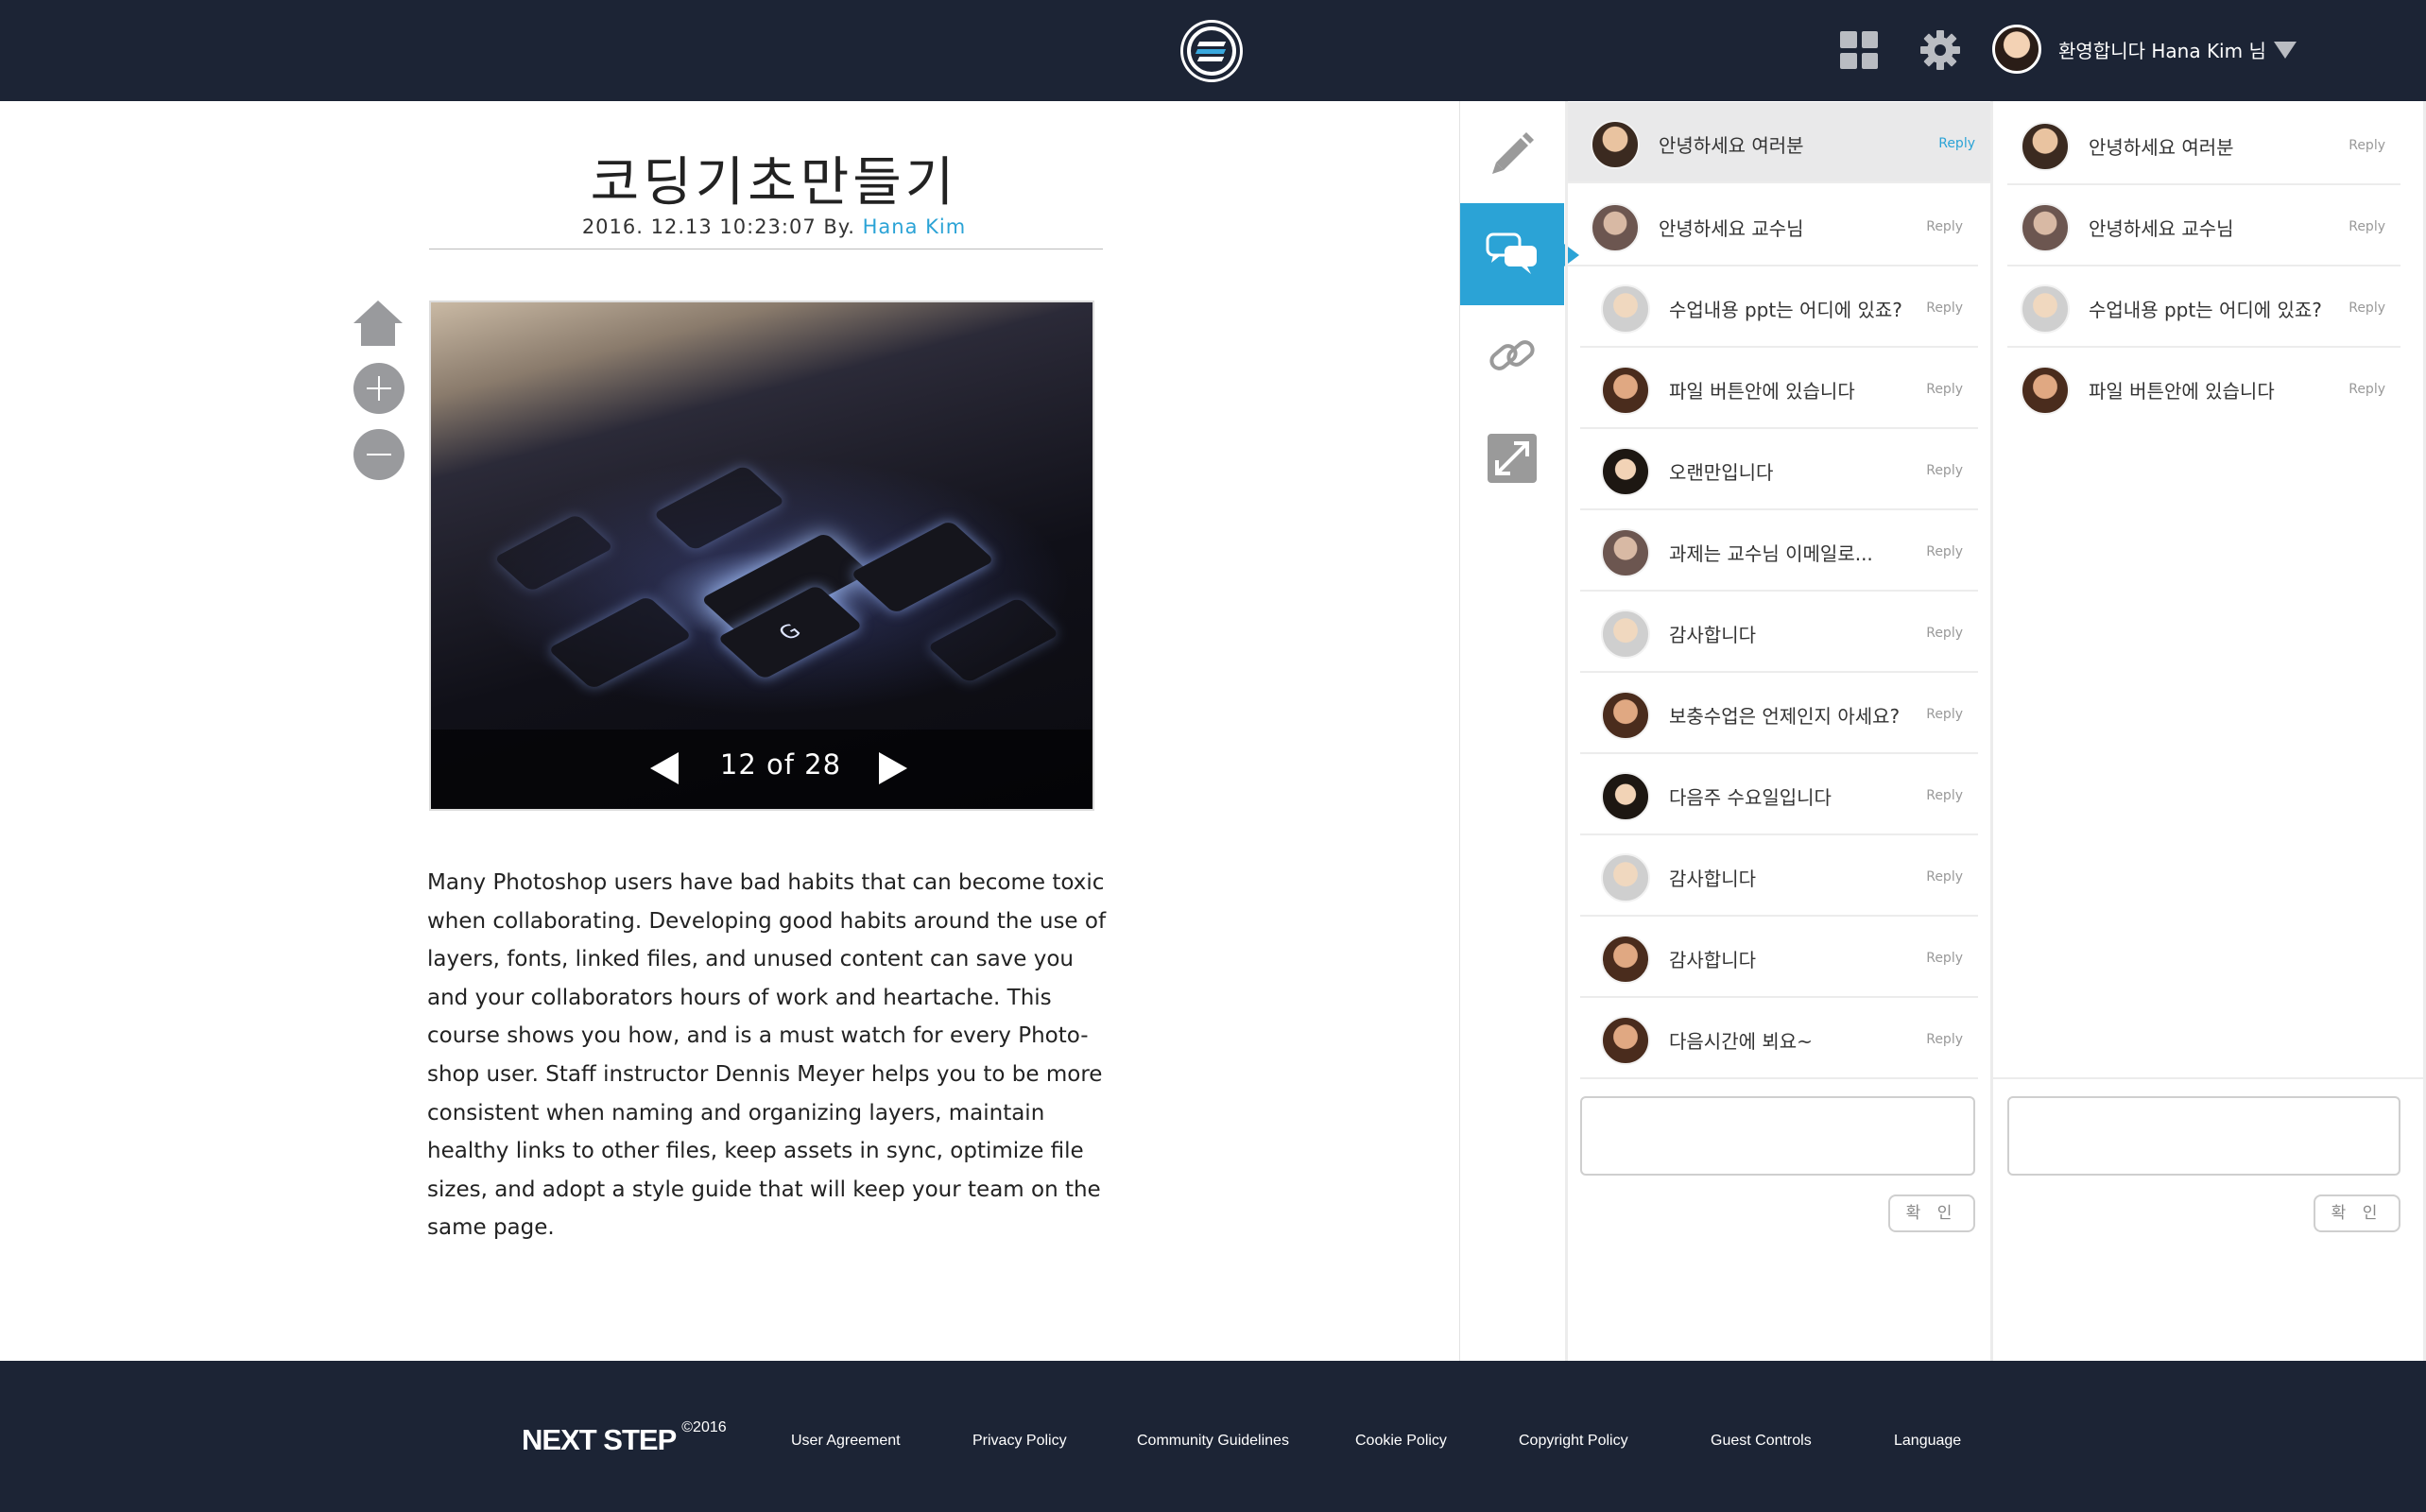 This screenshot has height=1512, width=2426. I want to click on footer-link-community-guidelines: Community Guidelines, so click(1213, 1441).